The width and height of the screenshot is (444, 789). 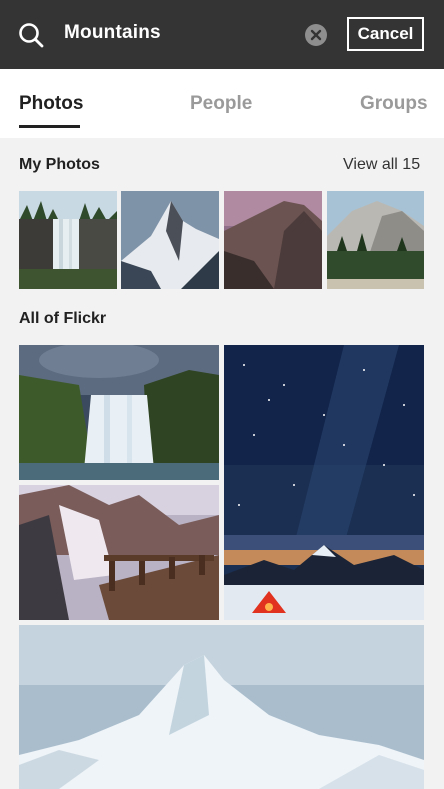 What do you see at coordinates (51, 104) in the screenshot?
I see `tab-photos: Photos` at bounding box center [51, 104].